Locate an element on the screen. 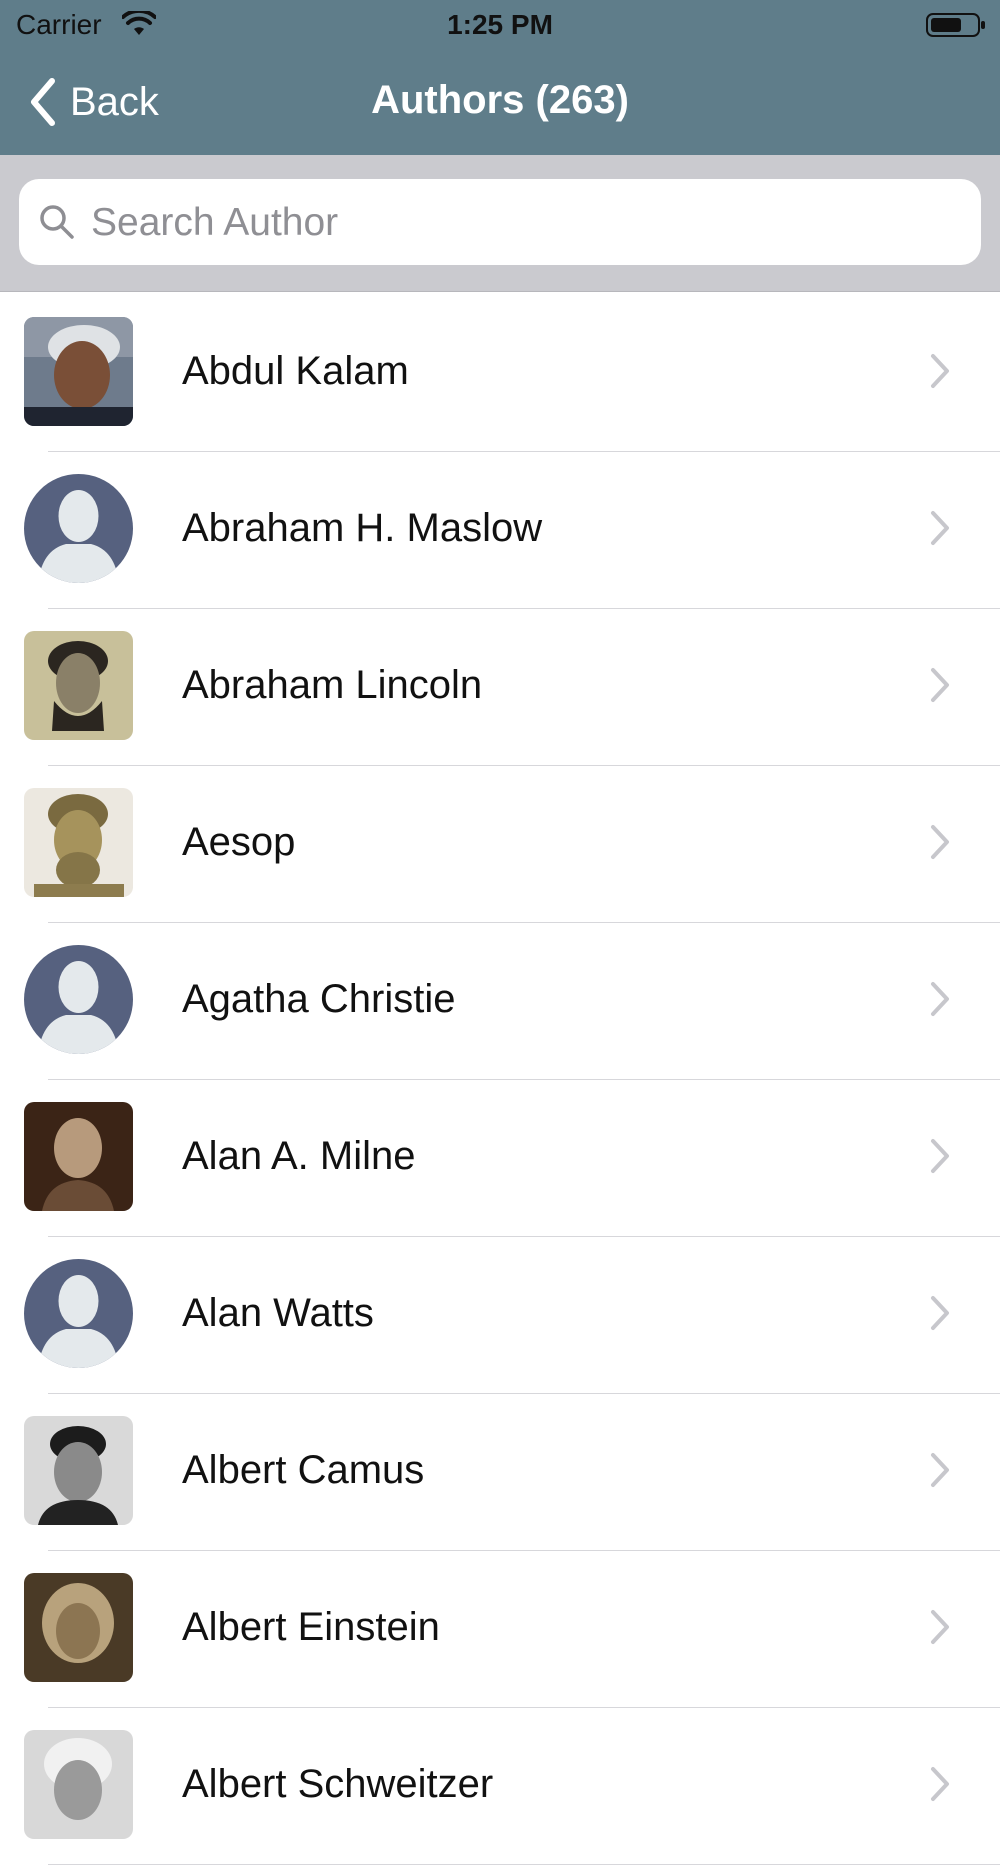  author-name: Abraham Lincoln is located at coordinates (332, 685).